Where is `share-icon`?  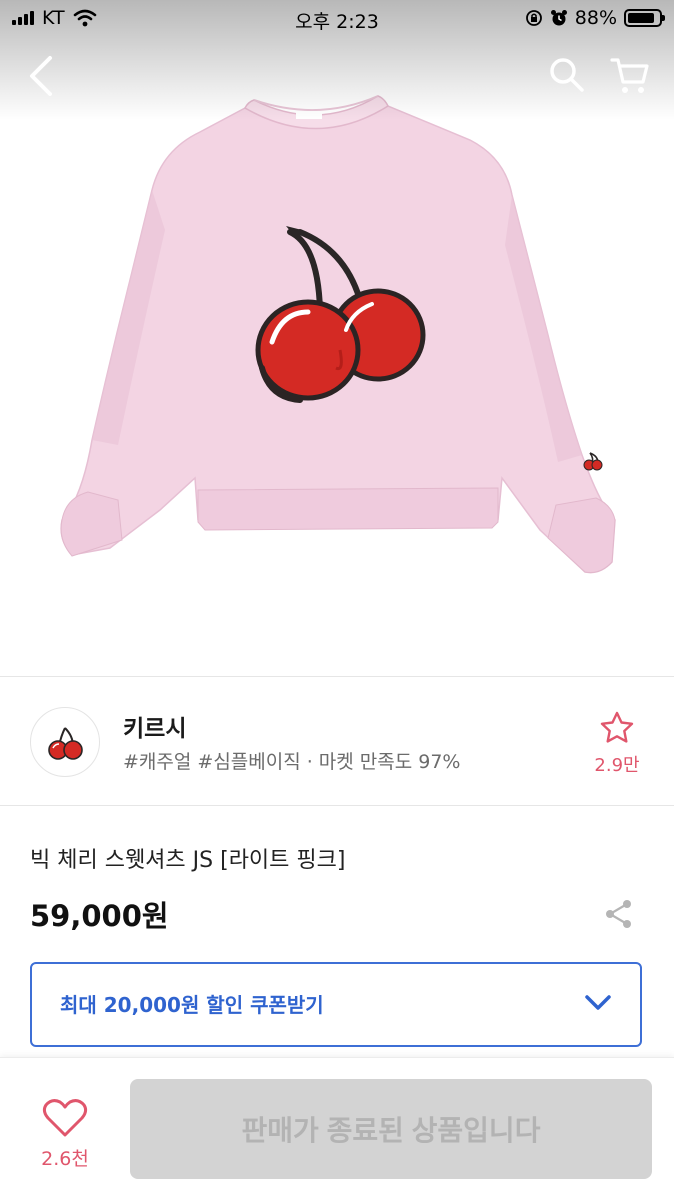
share-icon is located at coordinates (618, 914).